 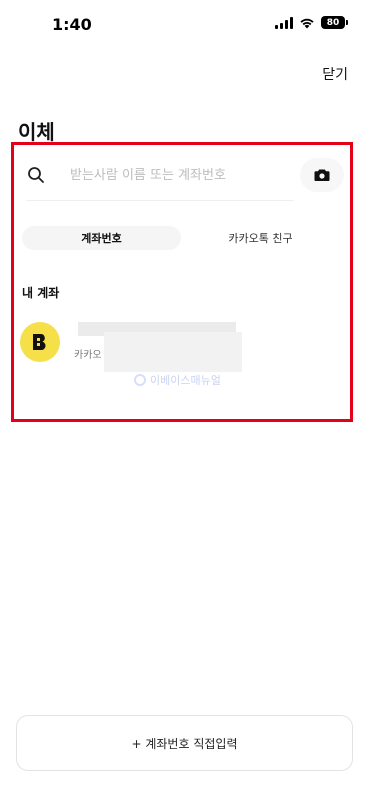 I want to click on watermark-logo-icon, so click(x=140, y=380).